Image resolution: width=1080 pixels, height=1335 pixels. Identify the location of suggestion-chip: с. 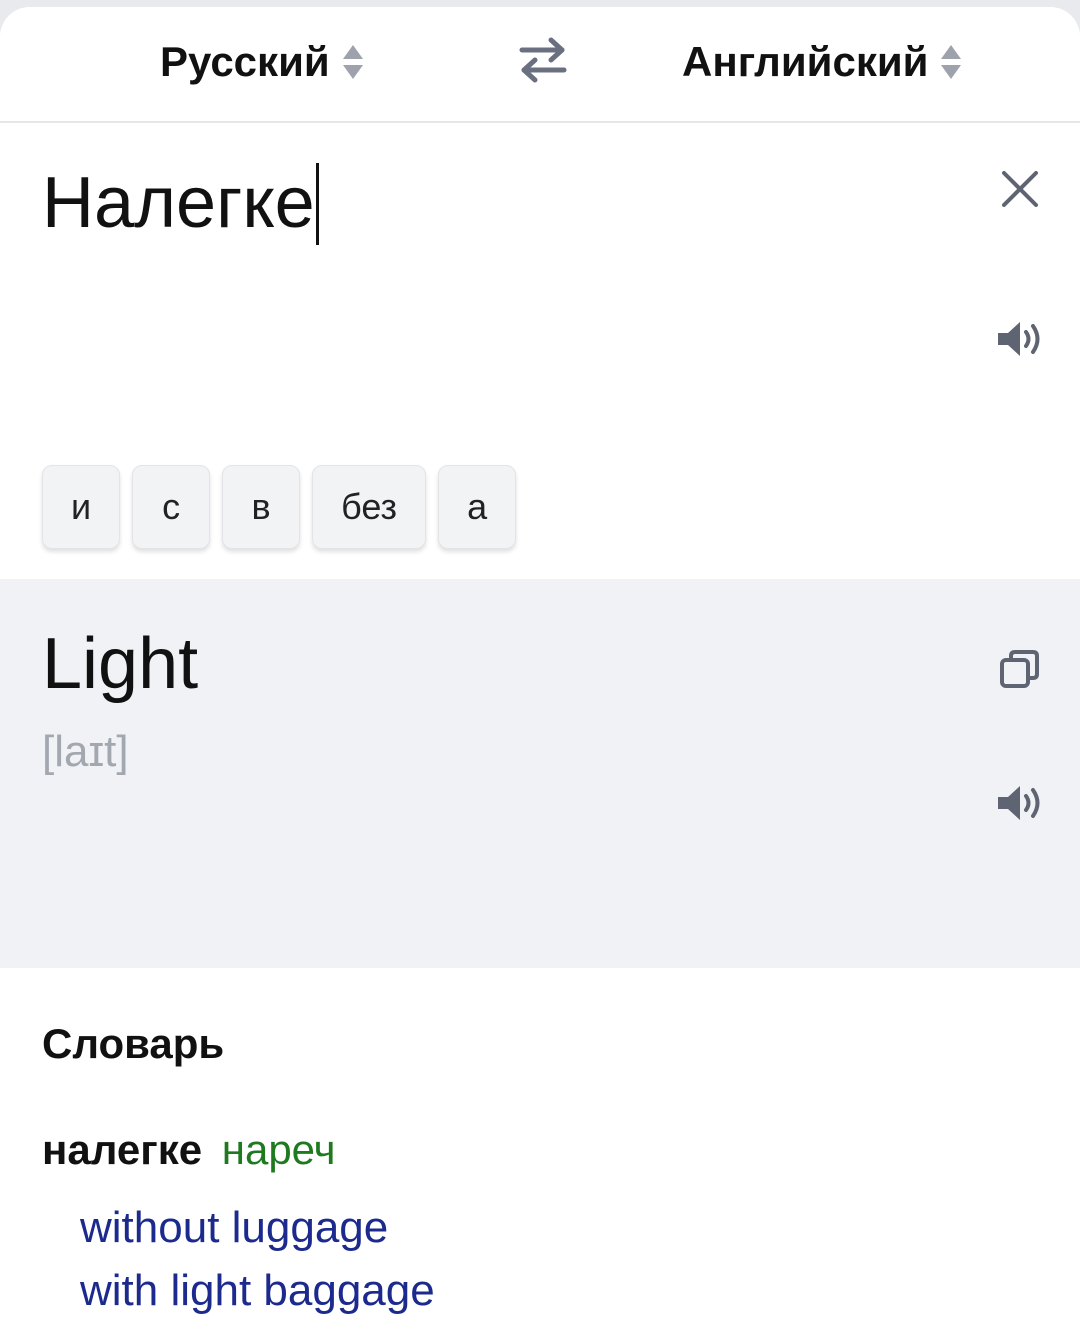
(171, 507).